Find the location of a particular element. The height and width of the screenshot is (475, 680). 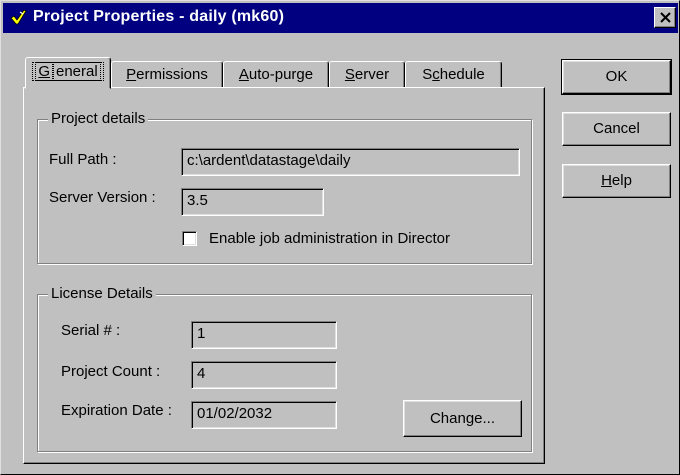

tab-general: General is located at coordinates (68, 73).